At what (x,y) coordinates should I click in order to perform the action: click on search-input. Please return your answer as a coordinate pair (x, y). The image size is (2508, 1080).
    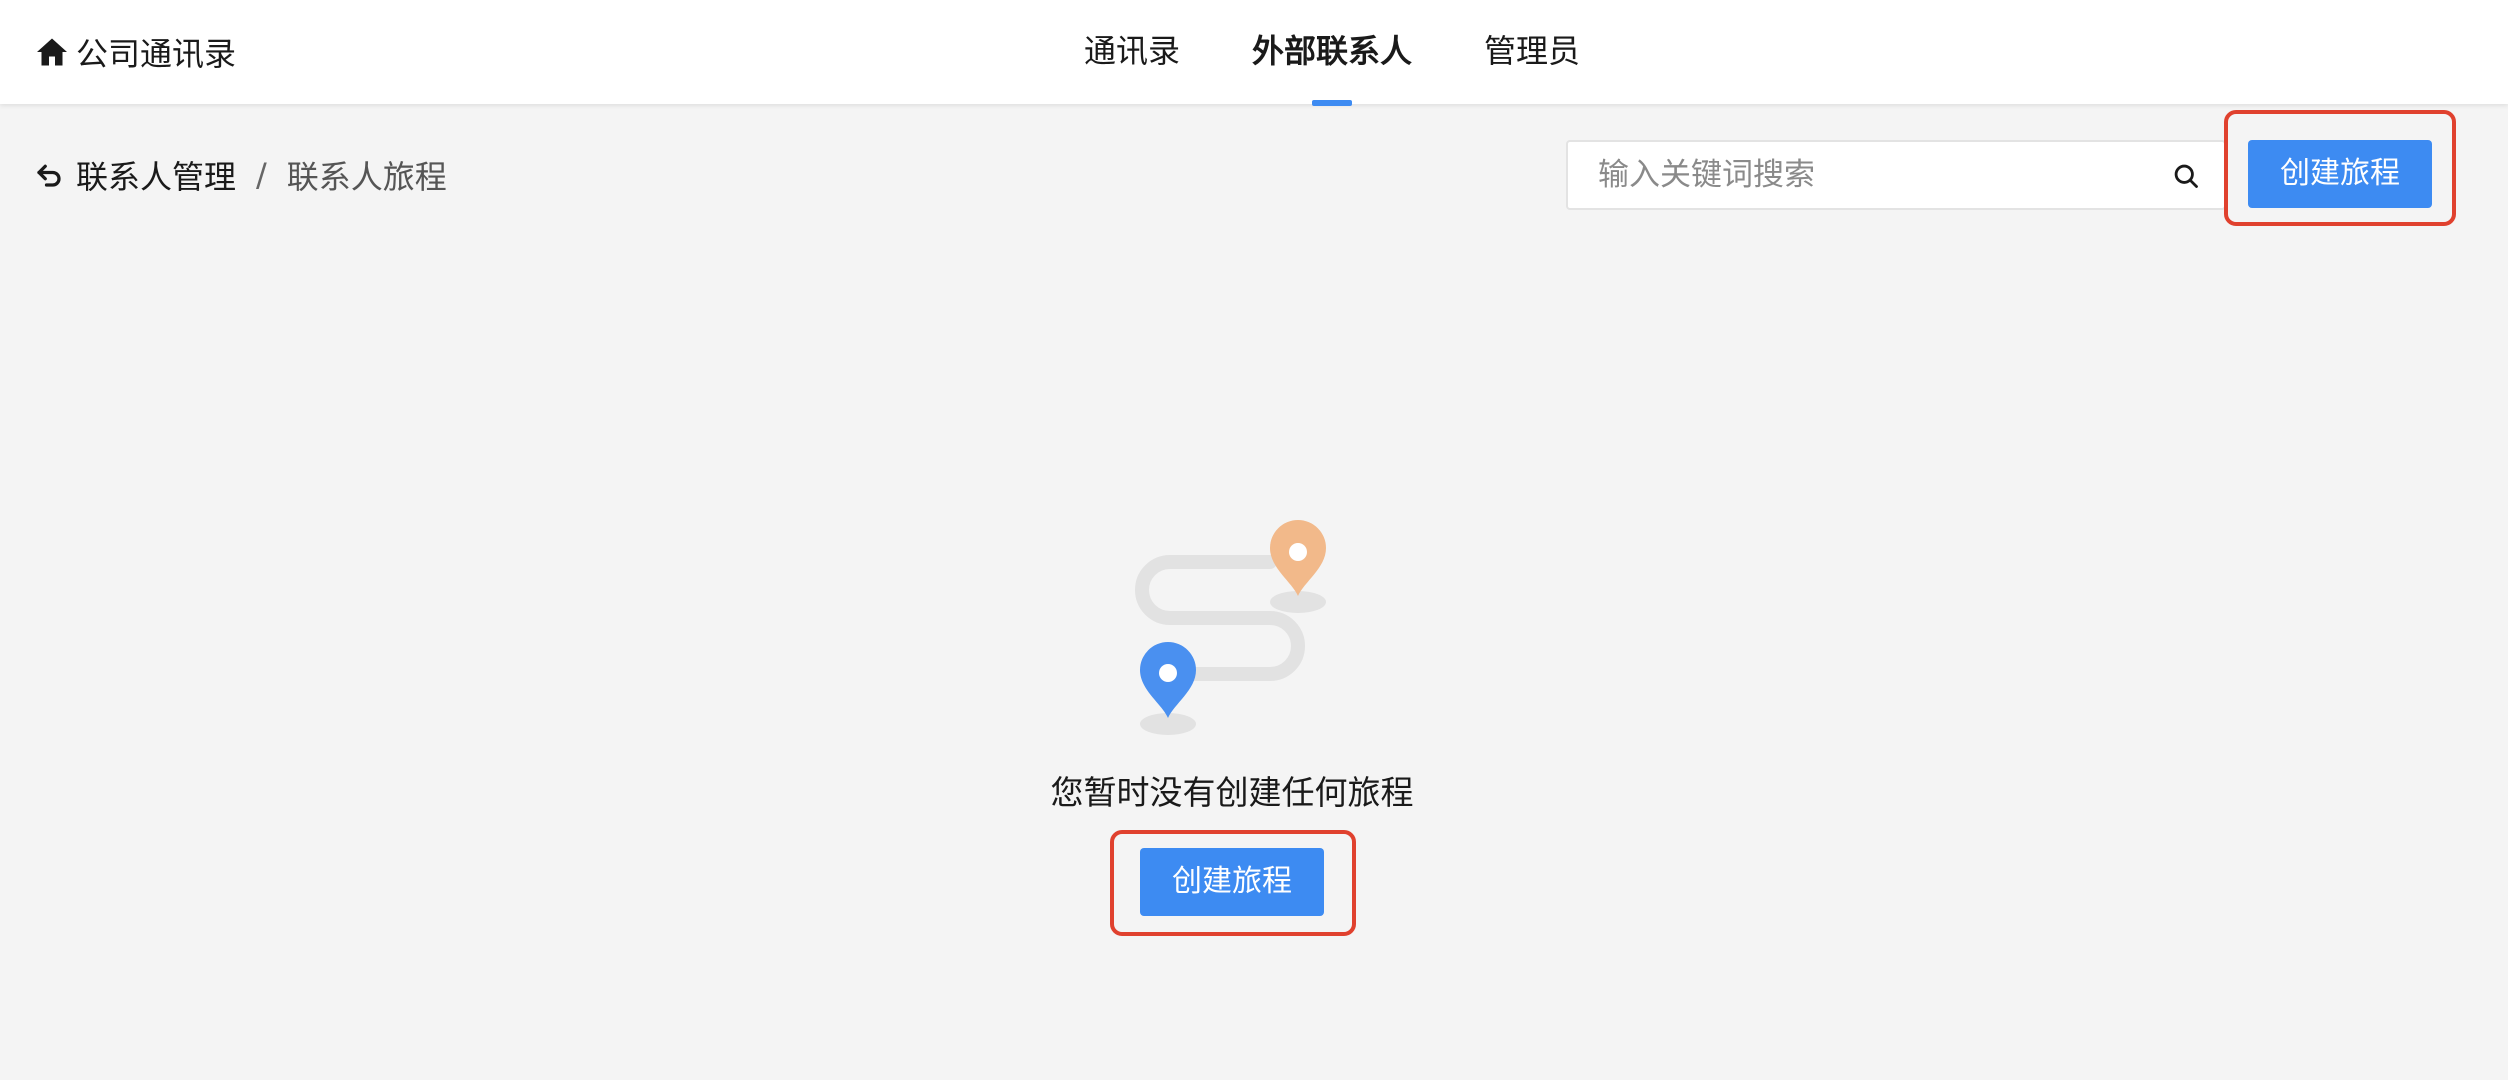
    Looking at the image, I should click on (1863, 175).